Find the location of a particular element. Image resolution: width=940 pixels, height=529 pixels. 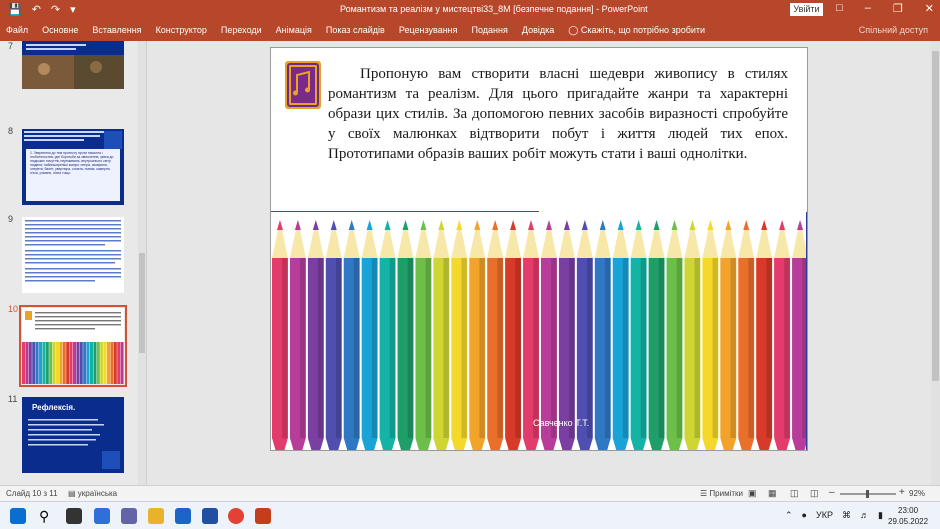

pen-app-icon is located at coordinates (210, 516).